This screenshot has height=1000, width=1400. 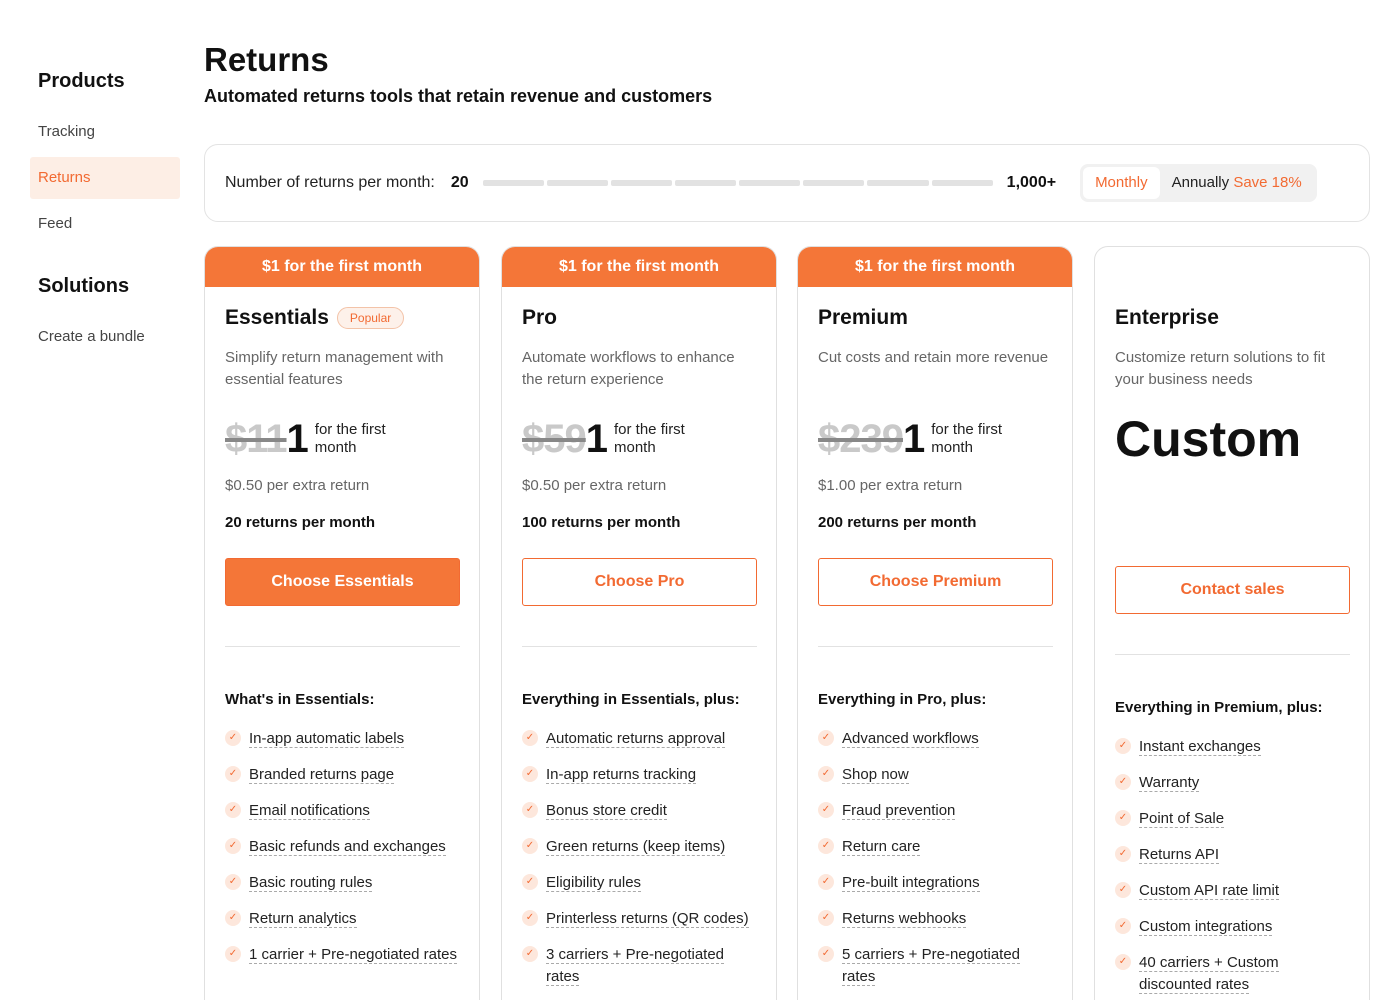 What do you see at coordinates (636, 739) in the screenshot?
I see `feature-label: Automatic returns approval` at bounding box center [636, 739].